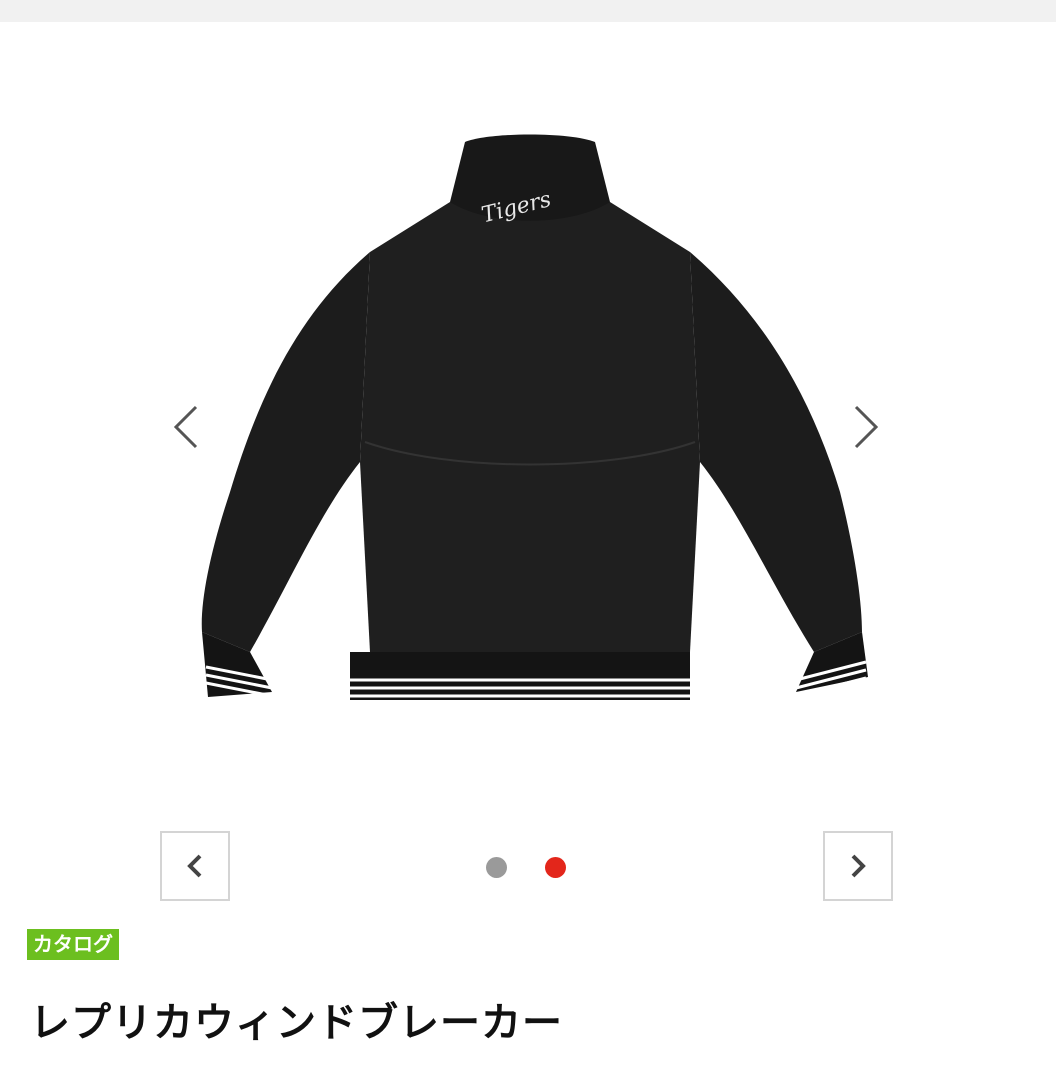 The width and height of the screenshot is (1056, 1080). Describe the element at coordinates (528, 11) in the screenshot. I see `top-bar` at that location.